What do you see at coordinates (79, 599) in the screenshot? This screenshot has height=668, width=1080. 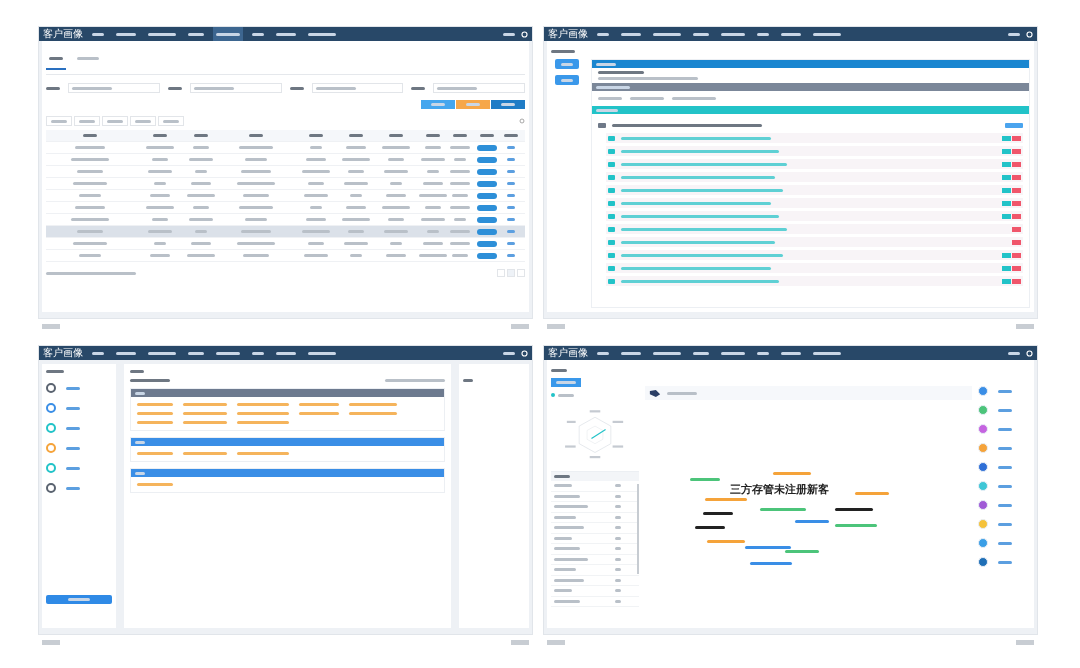 I see `refresh-button` at bounding box center [79, 599].